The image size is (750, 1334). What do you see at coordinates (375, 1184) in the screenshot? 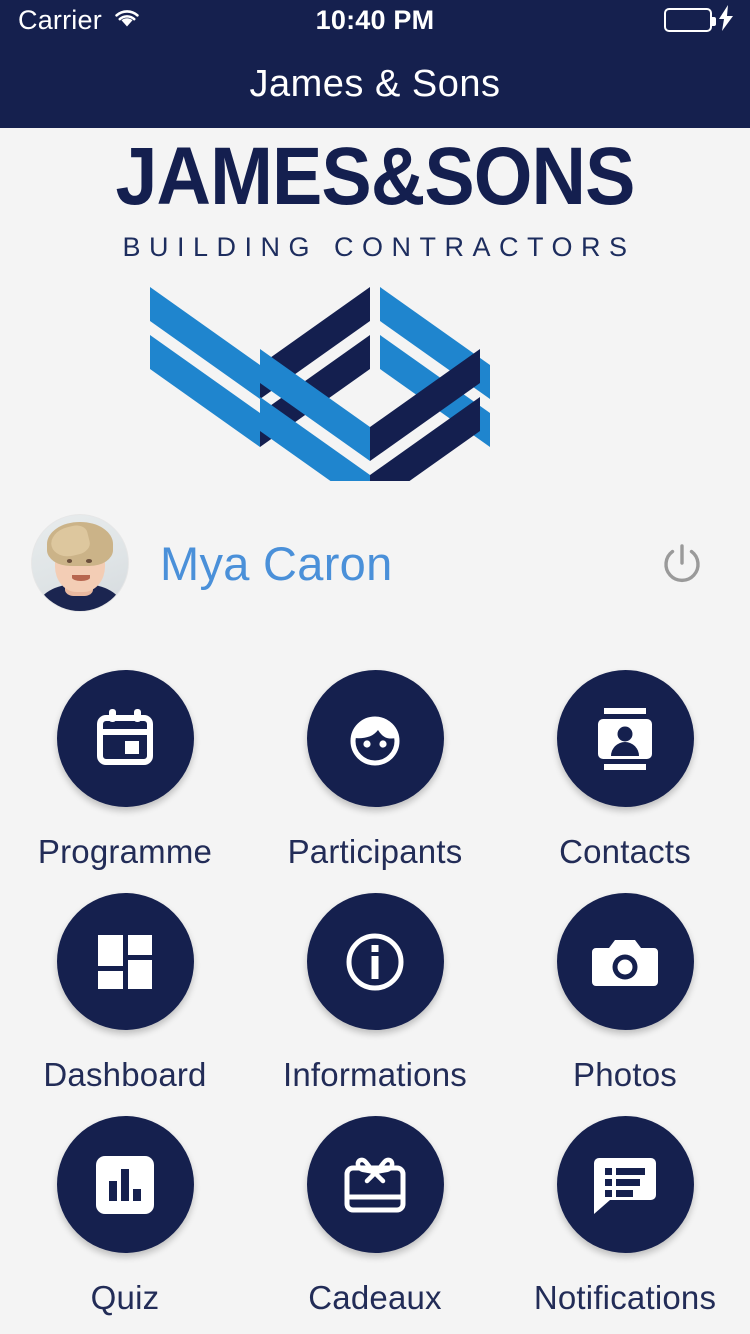
I see `gift-card-icon` at bounding box center [375, 1184].